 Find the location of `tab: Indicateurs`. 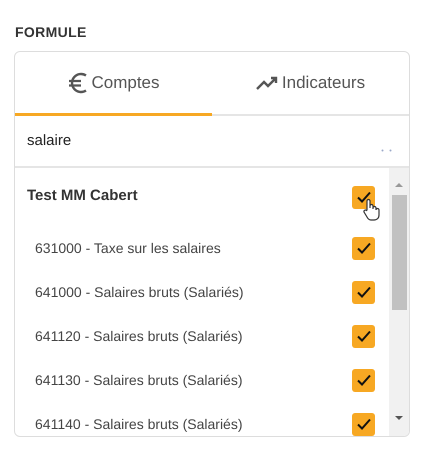

tab: Indicateurs is located at coordinates (310, 84).